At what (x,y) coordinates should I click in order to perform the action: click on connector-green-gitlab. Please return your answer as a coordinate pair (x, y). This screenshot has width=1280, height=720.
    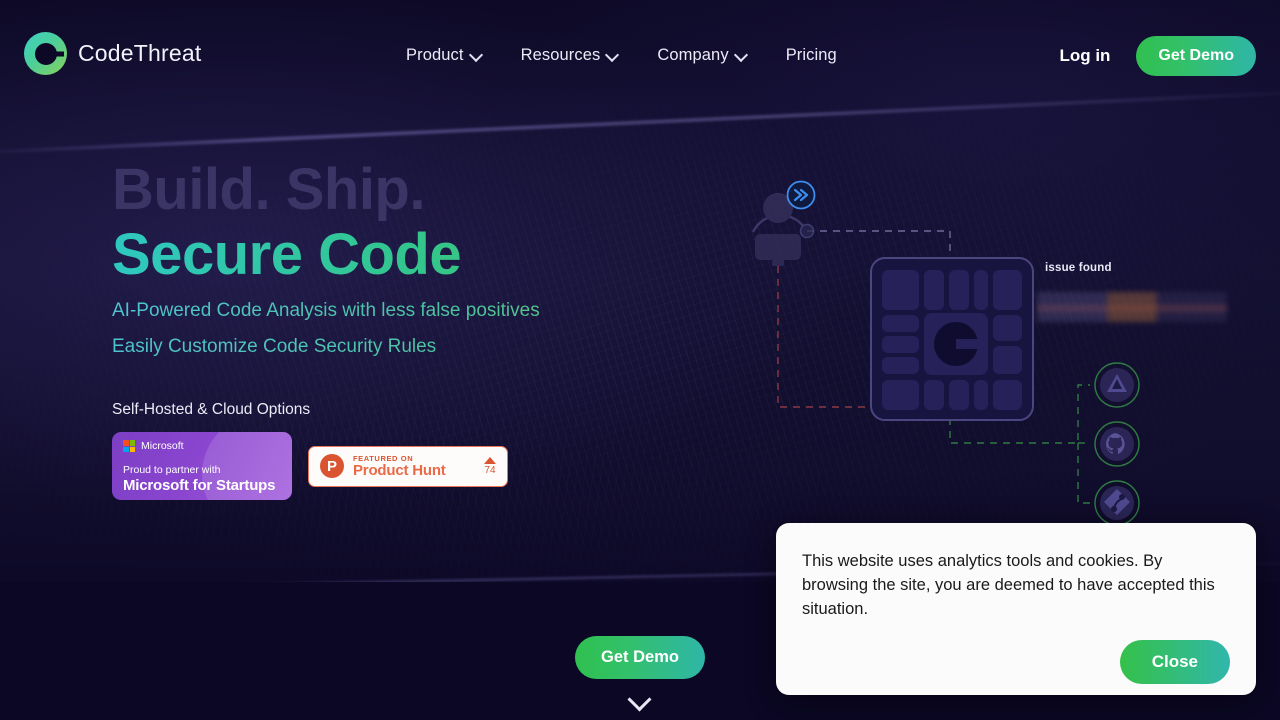
    Looking at the image, I should click on (1083, 473).